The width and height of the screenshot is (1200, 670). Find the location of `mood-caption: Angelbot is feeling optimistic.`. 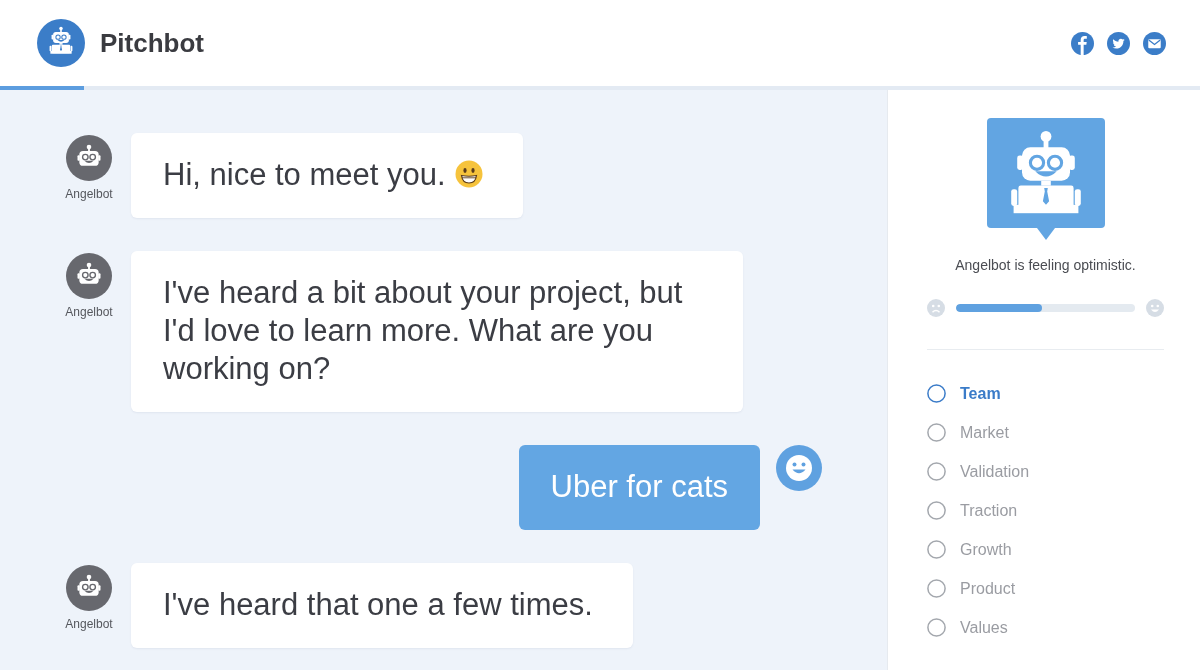

mood-caption: Angelbot is feeling optimistic. is located at coordinates (1045, 265).